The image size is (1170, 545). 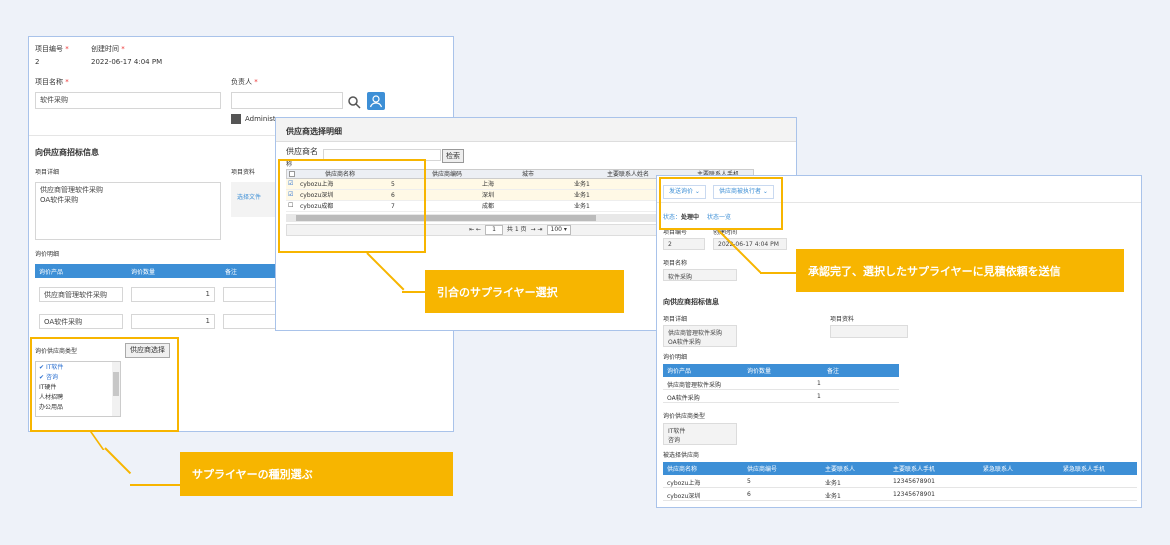 I want to click on first-page-icon: ⇤ ←, so click(x=475, y=230).